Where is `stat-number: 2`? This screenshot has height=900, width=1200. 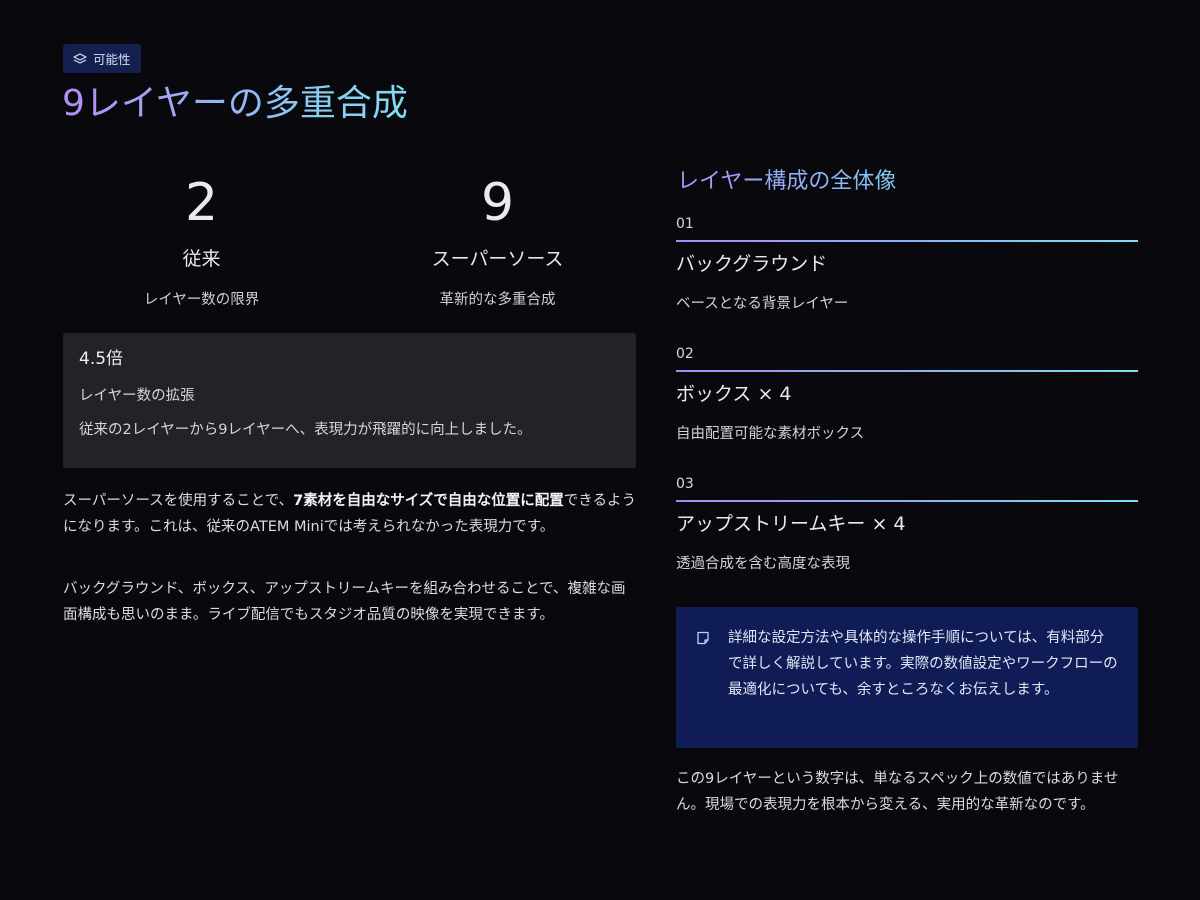
stat-number: 2 is located at coordinates (201, 203).